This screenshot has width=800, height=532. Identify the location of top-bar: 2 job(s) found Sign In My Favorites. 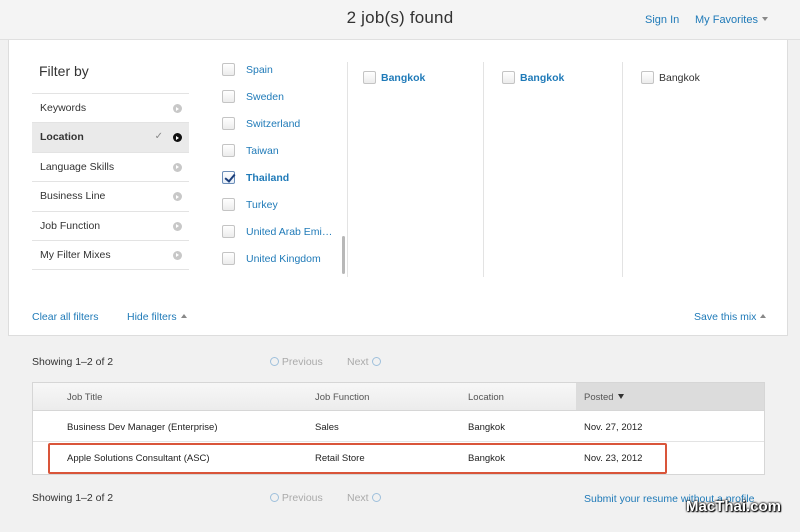
(400, 20).